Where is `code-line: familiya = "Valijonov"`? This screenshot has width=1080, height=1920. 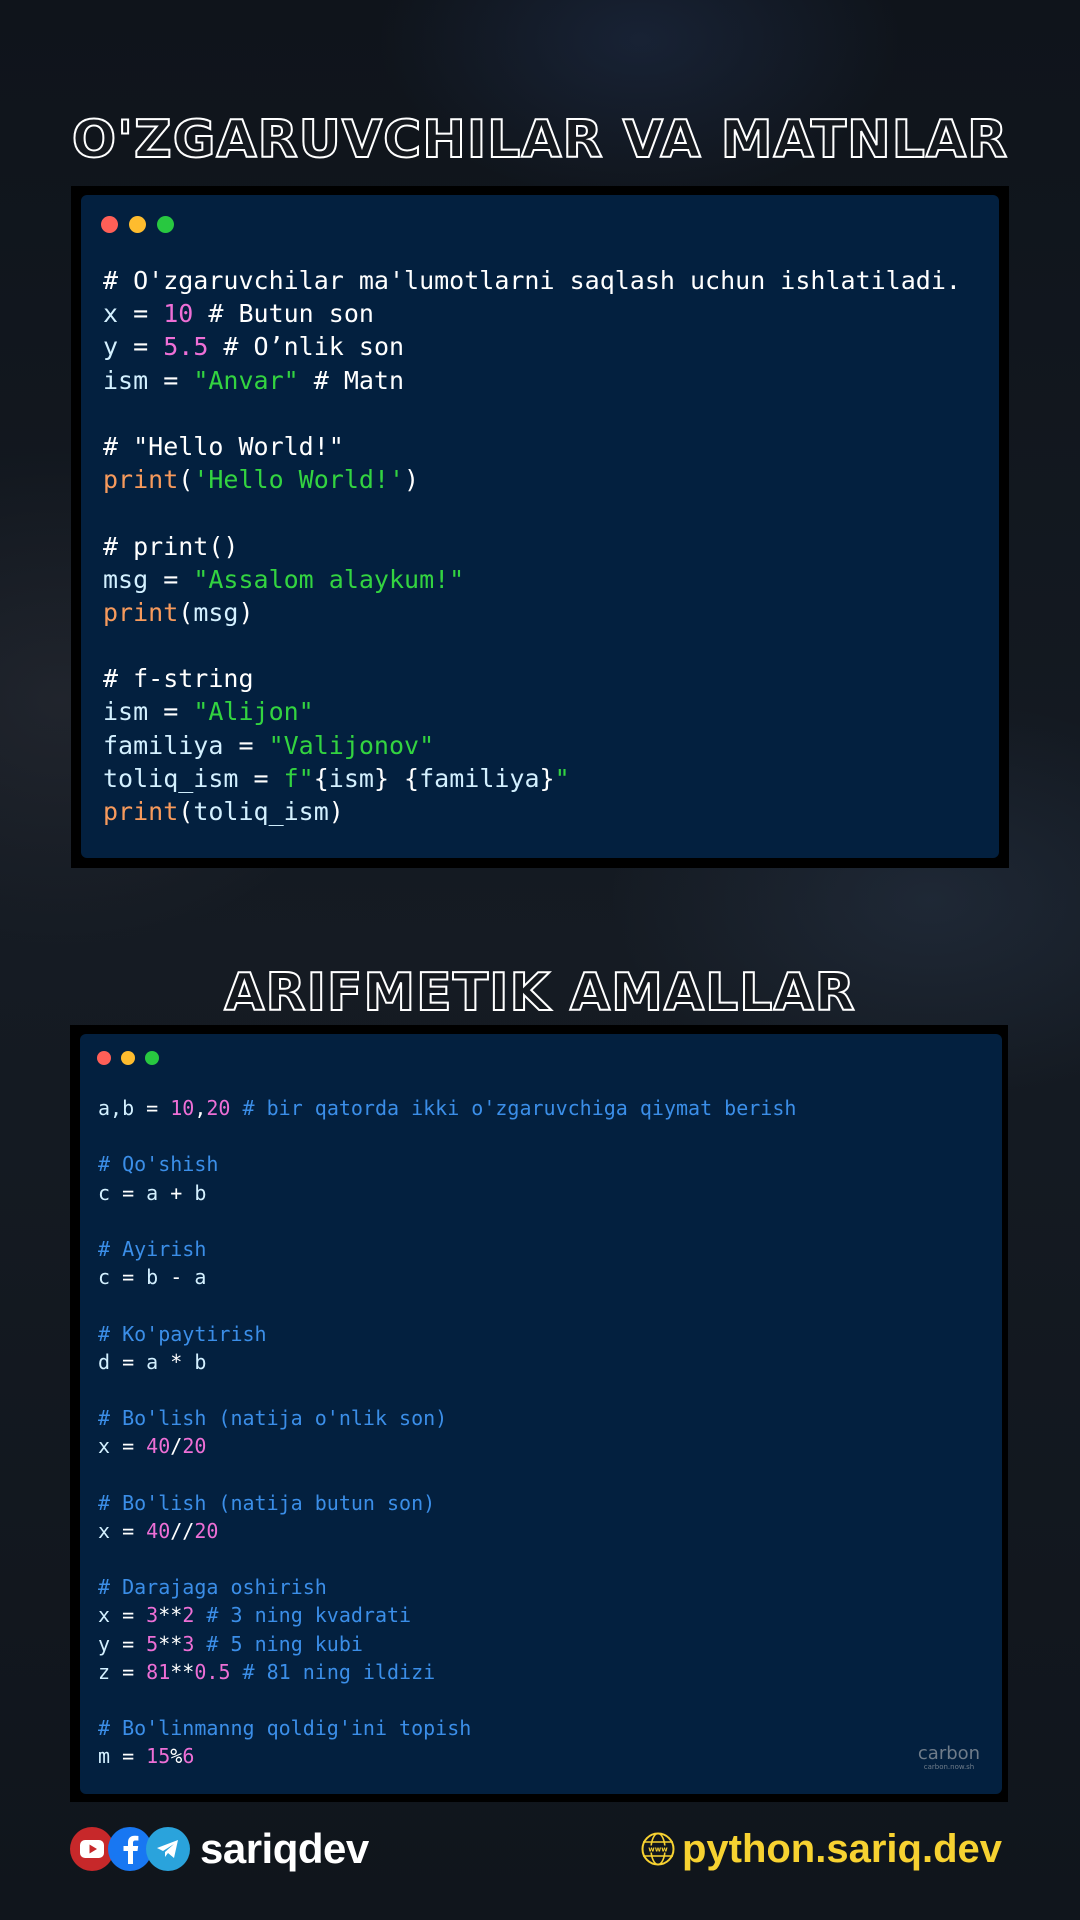
code-line: familiya = "Valijonov" is located at coordinates (532, 745).